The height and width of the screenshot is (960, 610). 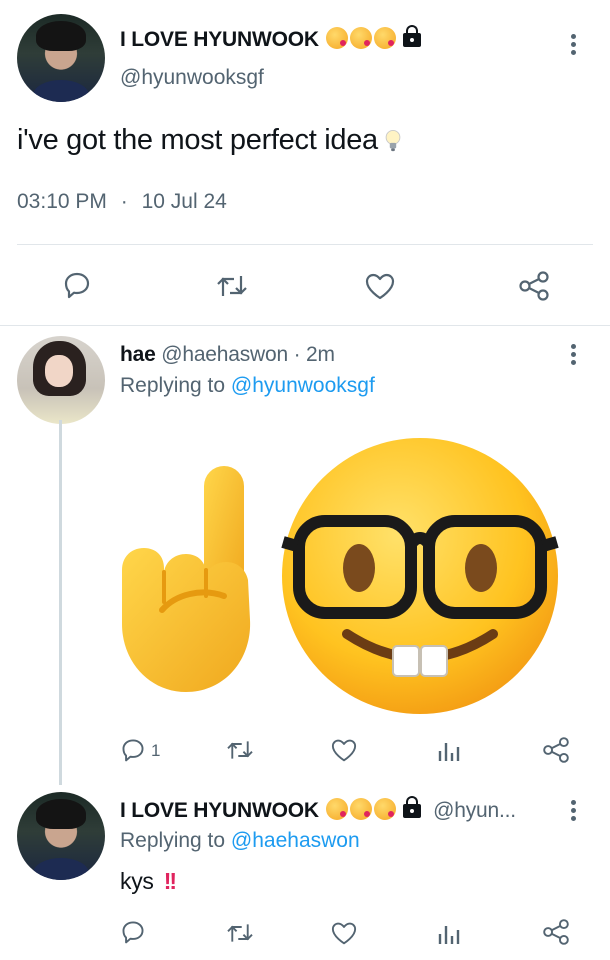 I want to click on index-pointing-up-icon, so click(x=186, y=579).